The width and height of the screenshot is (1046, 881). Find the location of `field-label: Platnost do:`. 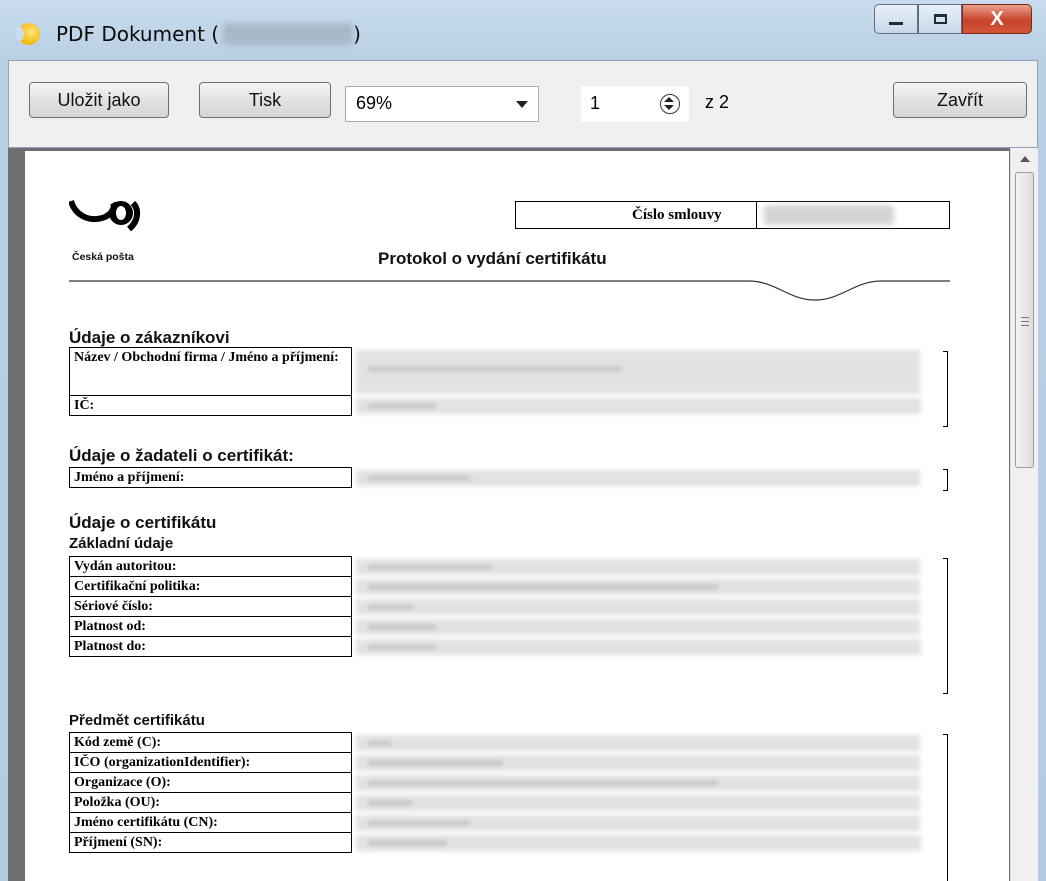

field-label: Platnost do: is located at coordinates (210, 646).